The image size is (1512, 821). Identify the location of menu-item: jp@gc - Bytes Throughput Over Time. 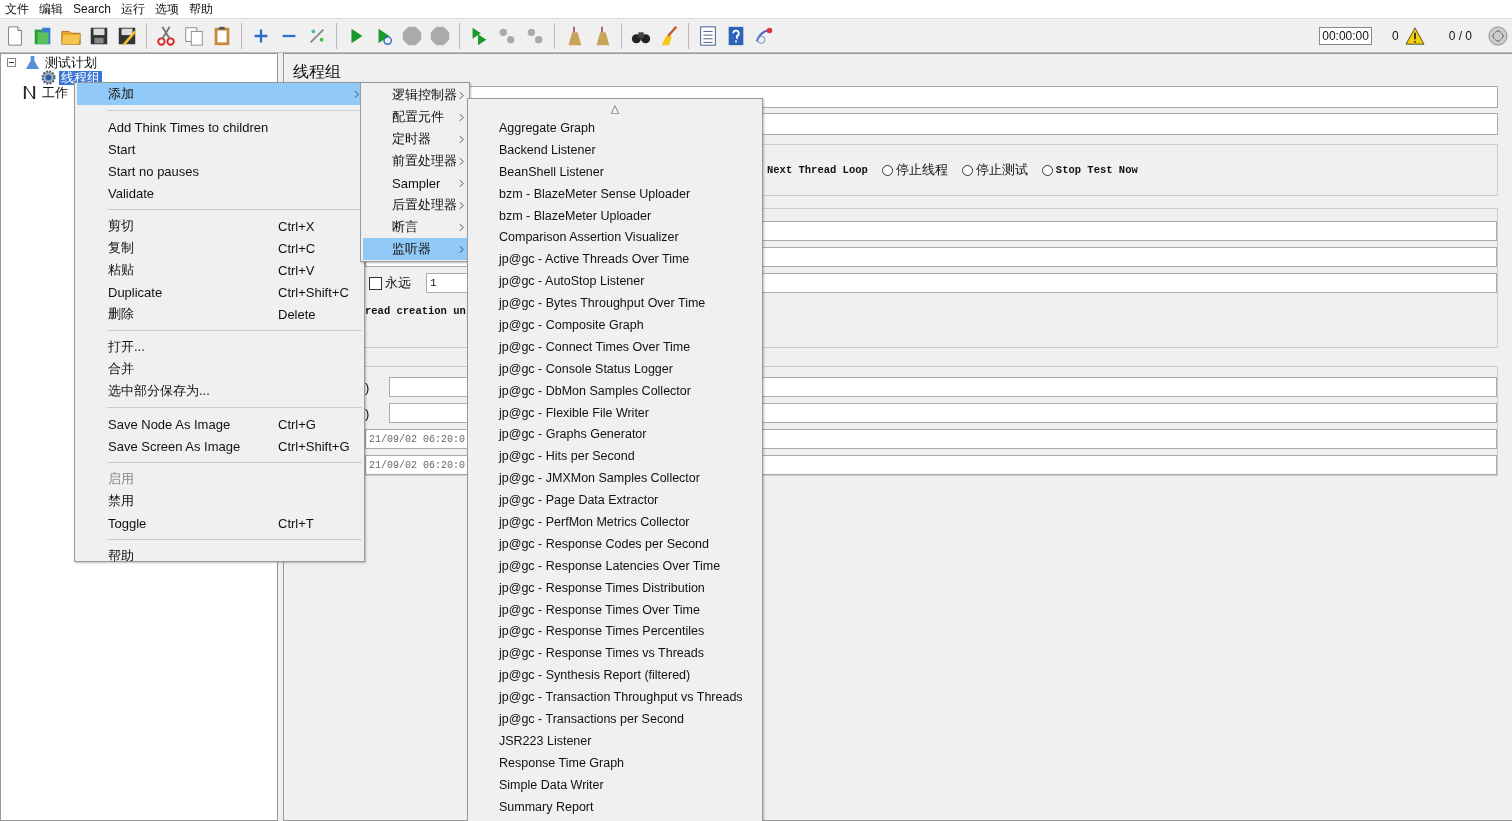
(615, 303).